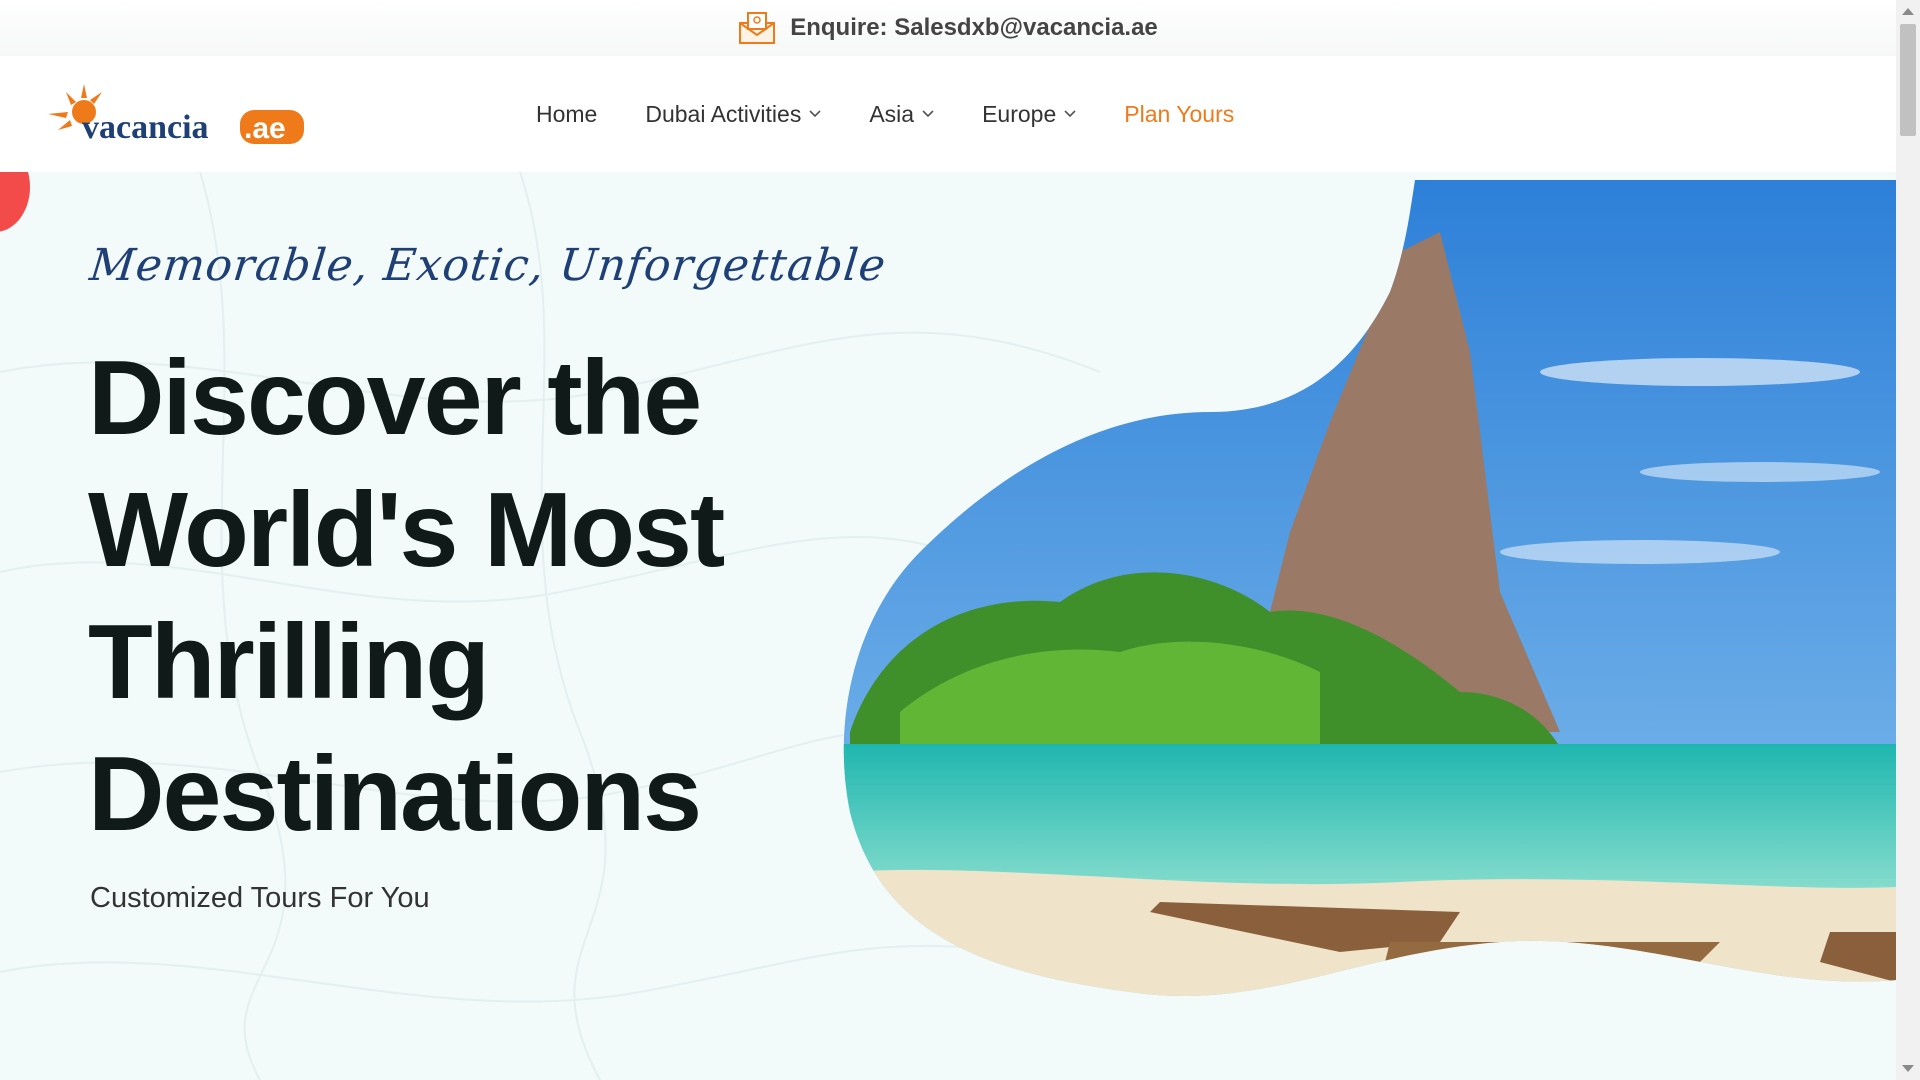  Describe the element at coordinates (1908, 80) in the screenshot. I see `scrollbar-thumb` at that location.